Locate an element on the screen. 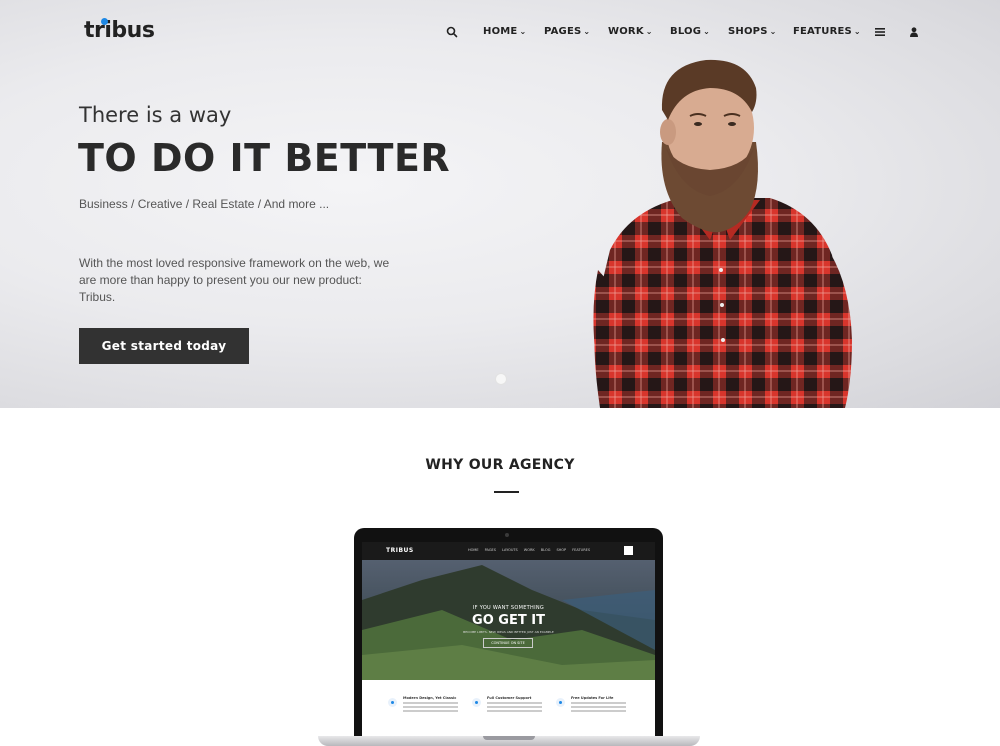 The height and width of the screenshot is (746, 1000). users-icon is located at coordinates (560, 702).